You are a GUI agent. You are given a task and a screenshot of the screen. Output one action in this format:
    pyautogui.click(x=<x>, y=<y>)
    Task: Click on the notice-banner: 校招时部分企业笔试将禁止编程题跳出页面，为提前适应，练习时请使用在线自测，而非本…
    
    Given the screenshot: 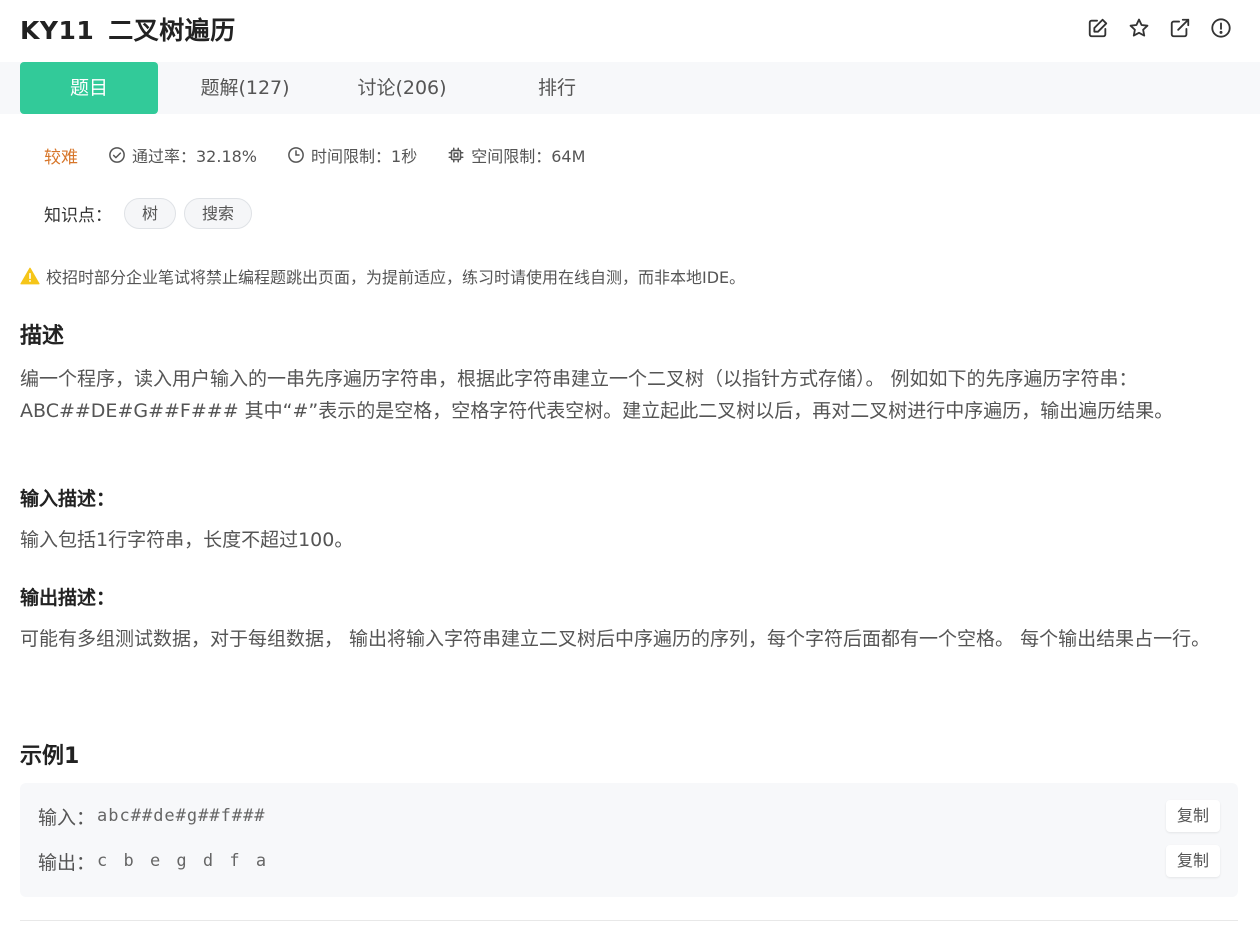 What is the action you would take?
    pyautogui.click(x=382, y=276)
    